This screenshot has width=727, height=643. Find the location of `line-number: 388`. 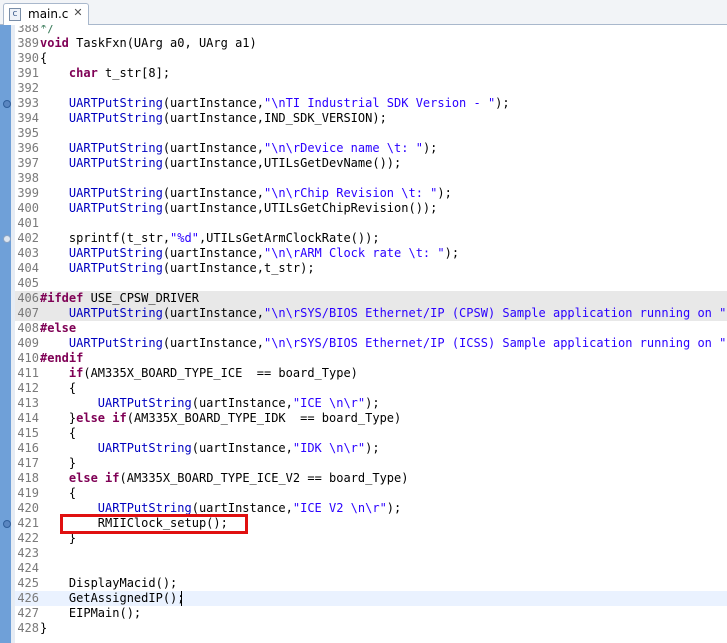

line-number: 388 is located at coordinates (28, 30).